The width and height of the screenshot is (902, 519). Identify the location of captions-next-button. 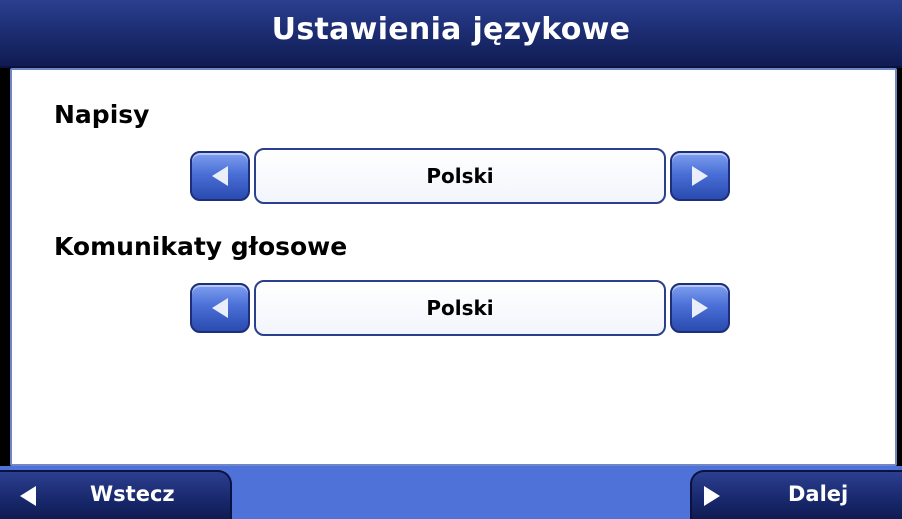
(700, 176).